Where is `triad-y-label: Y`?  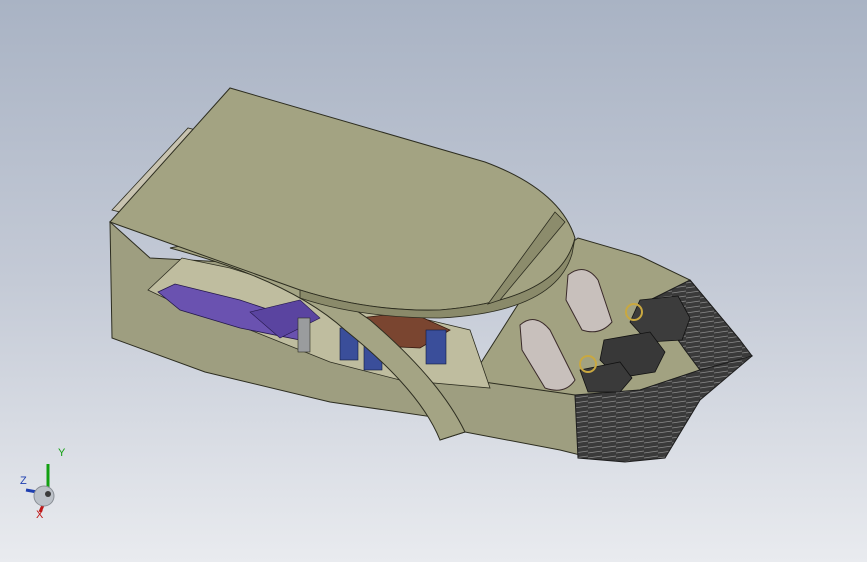
triad-y-label: Y is located at coordinates (62, 453).